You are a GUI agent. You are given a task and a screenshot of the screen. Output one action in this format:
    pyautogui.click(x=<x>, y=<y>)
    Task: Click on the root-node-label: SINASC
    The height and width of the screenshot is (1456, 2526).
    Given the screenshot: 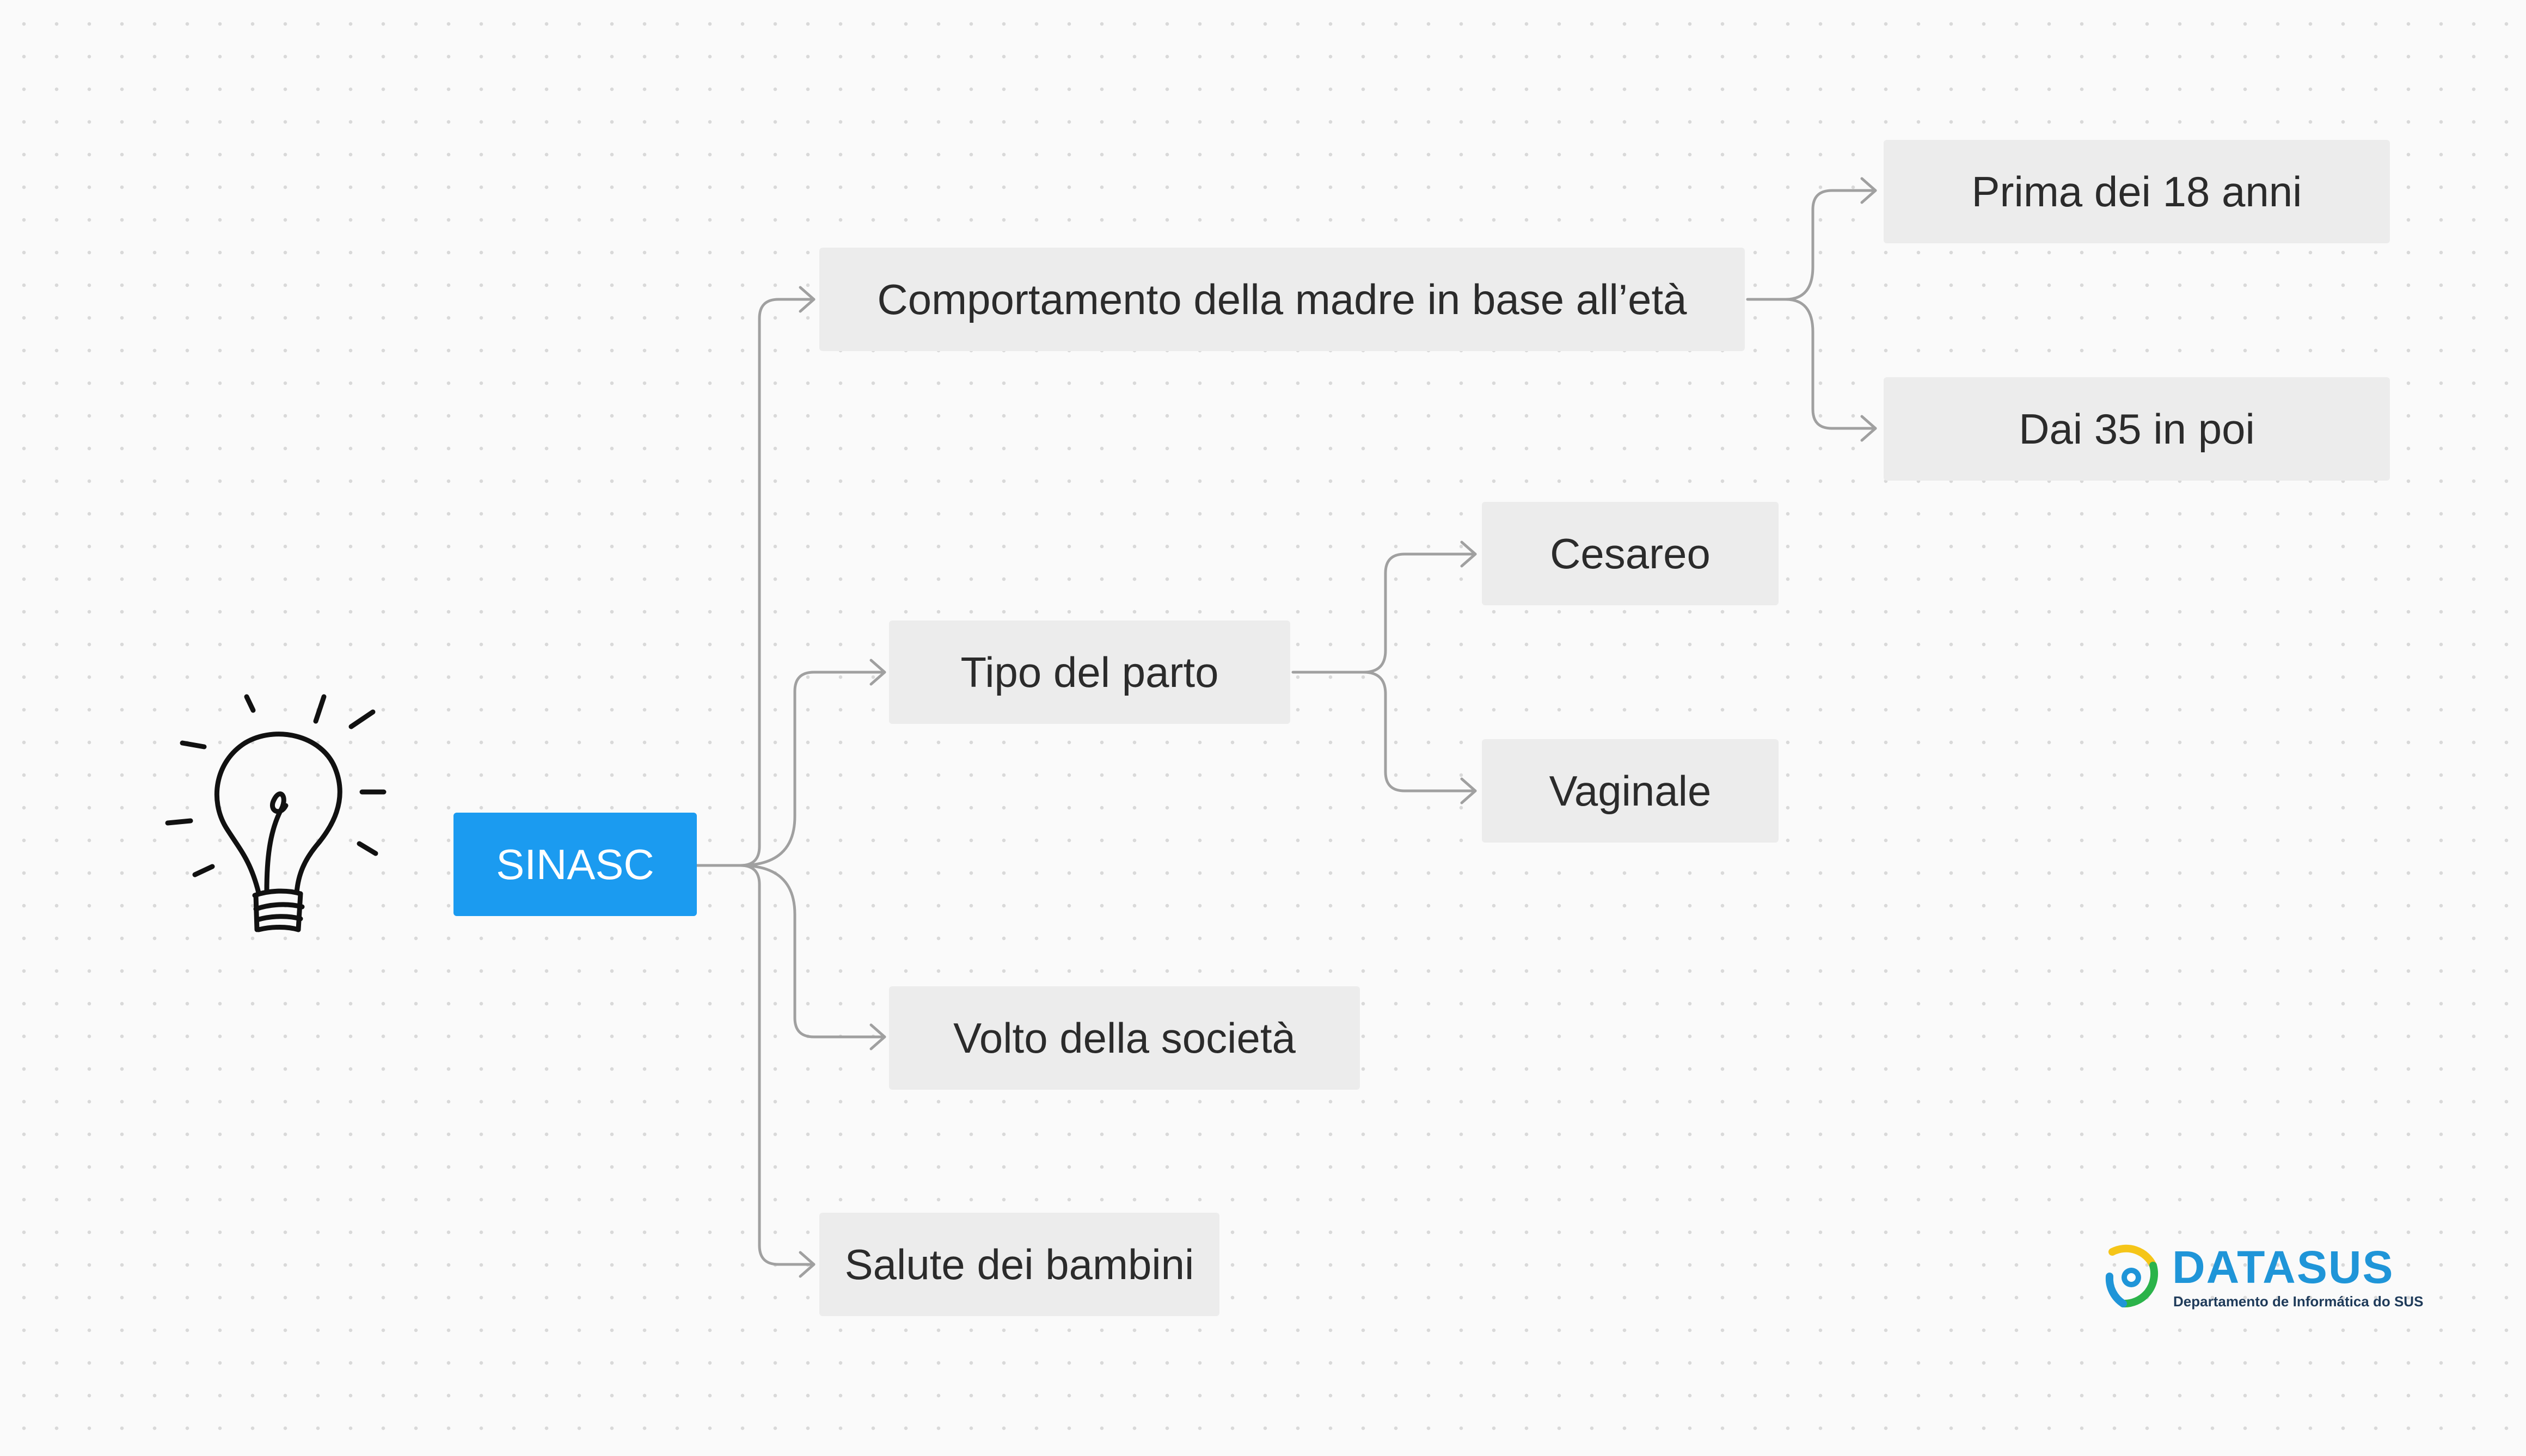 What is the action you would take?
    pyautogui.click(x=575, y=864)
    